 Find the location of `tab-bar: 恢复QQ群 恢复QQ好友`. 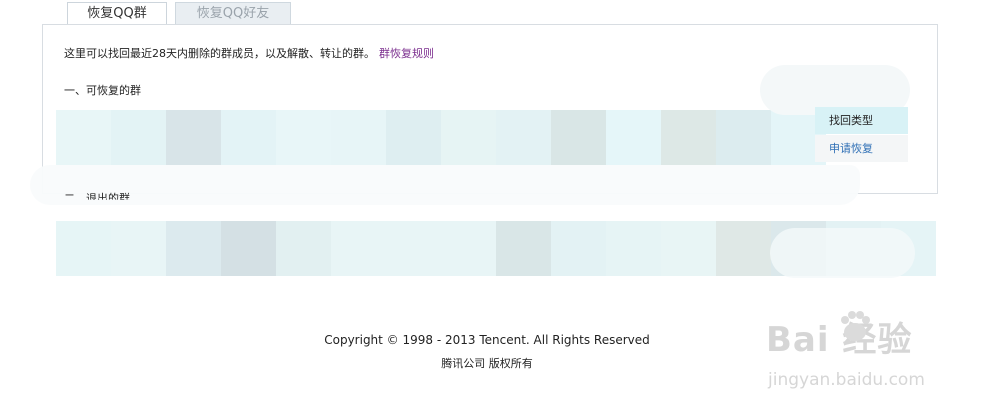

tab-bar: 恢复QQ群 恢复QQ好友 is located at coordinates (500, 13).